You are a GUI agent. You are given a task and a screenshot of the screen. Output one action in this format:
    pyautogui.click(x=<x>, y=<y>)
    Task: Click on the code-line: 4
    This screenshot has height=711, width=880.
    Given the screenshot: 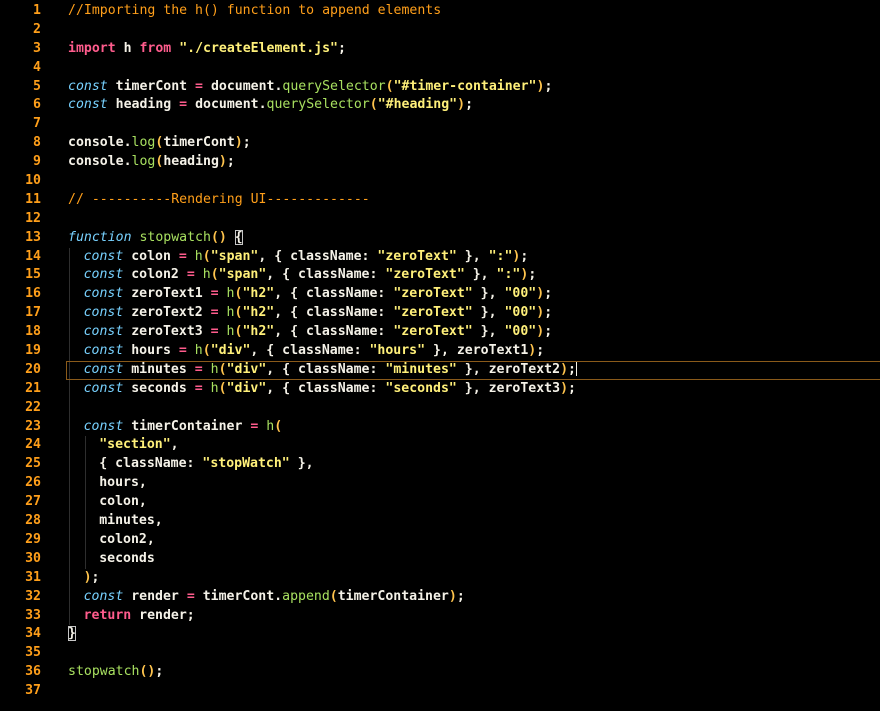 What is the action you would take?
    pyautogui.click(x=440, y=68)
    